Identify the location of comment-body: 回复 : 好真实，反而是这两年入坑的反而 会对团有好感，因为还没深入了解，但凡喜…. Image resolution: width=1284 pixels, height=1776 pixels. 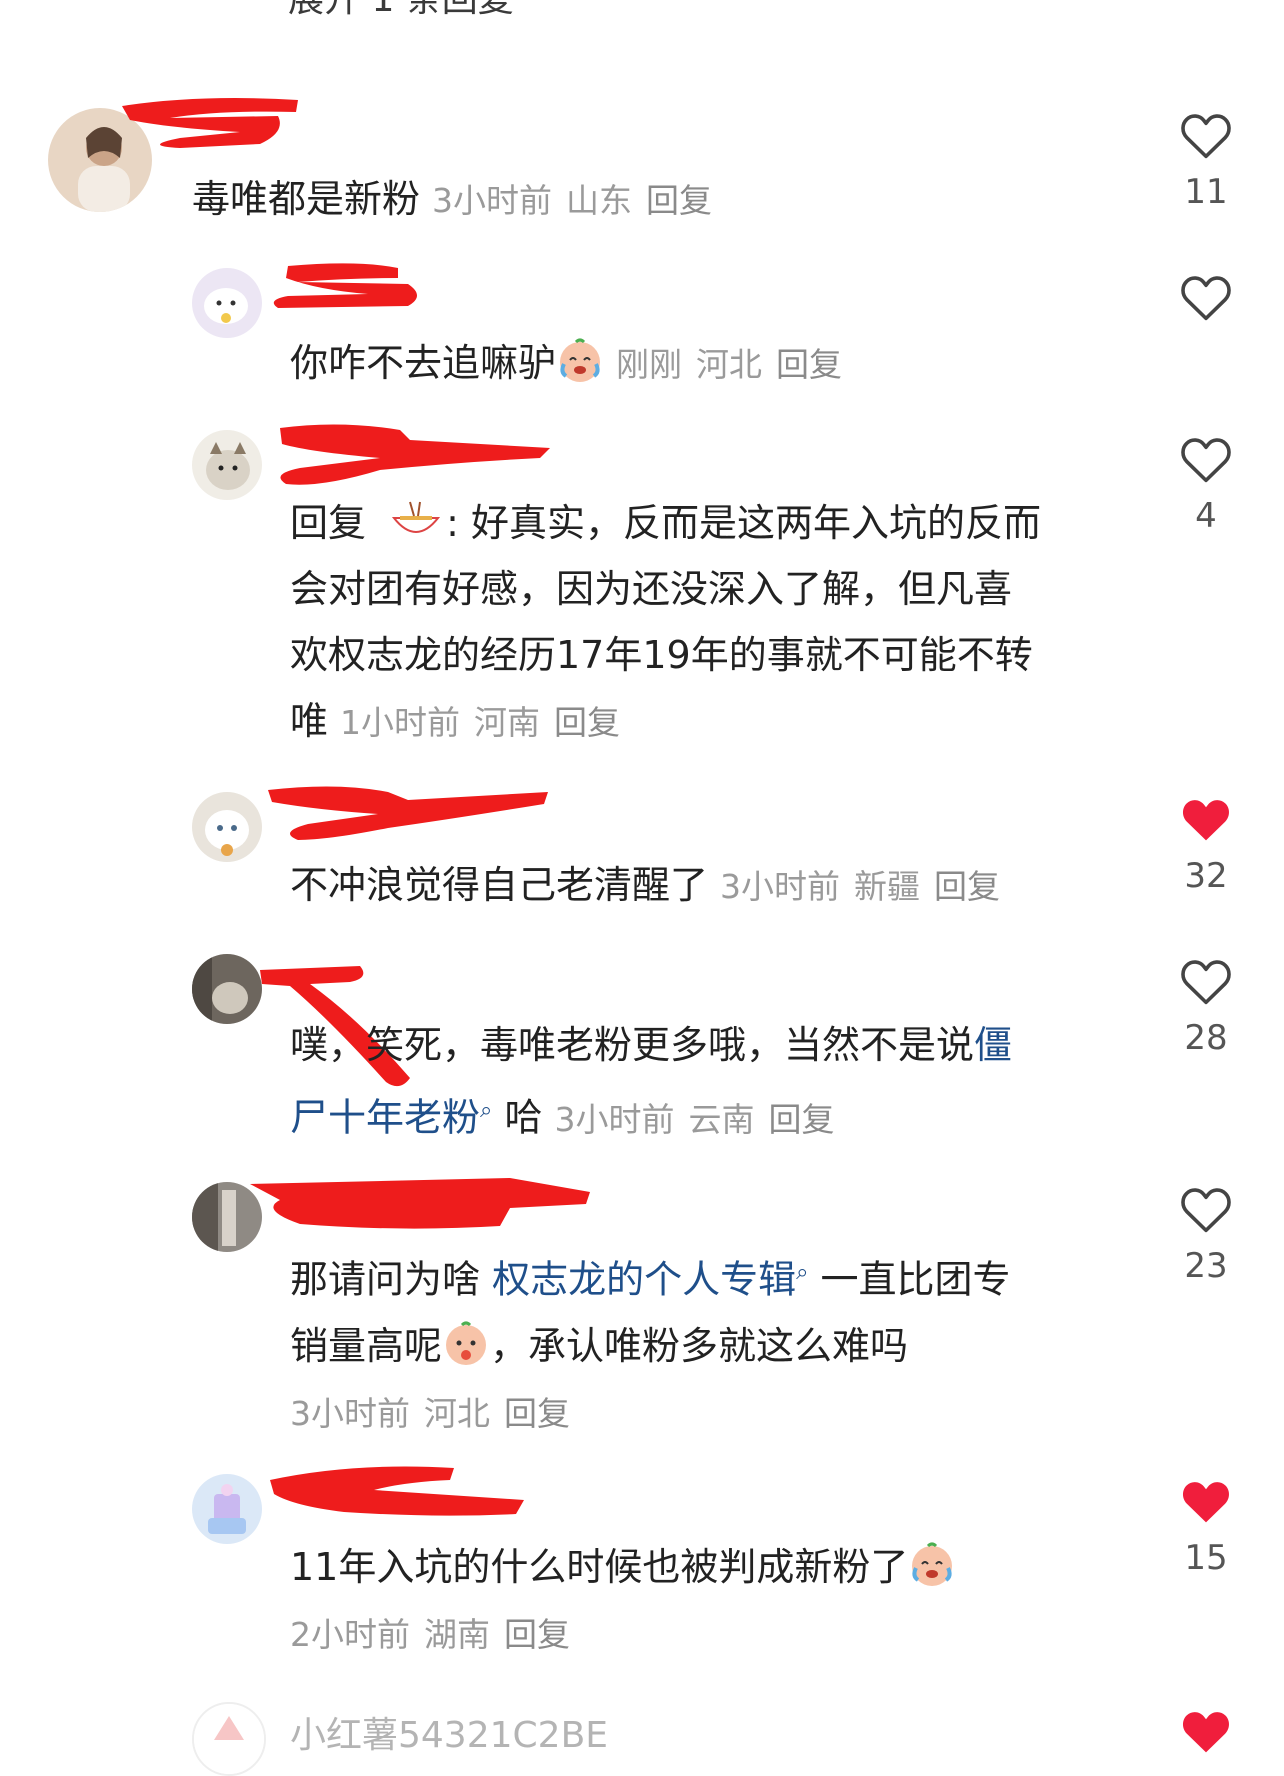
(665, 623).